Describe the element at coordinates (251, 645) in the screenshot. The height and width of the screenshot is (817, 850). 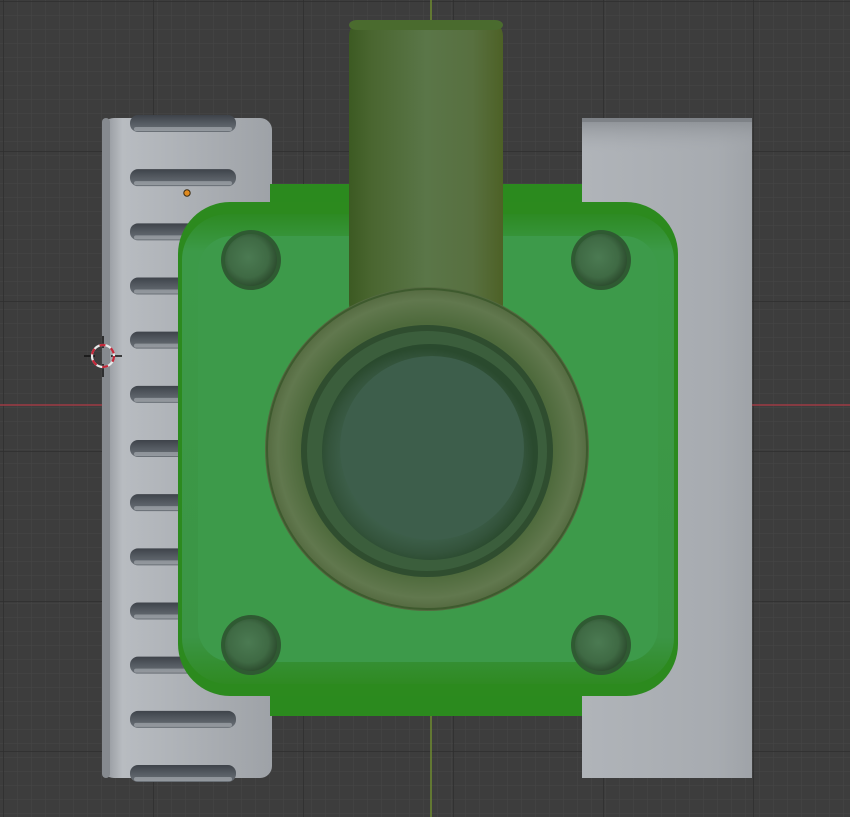
I see `screw-bottom-left` at that location.